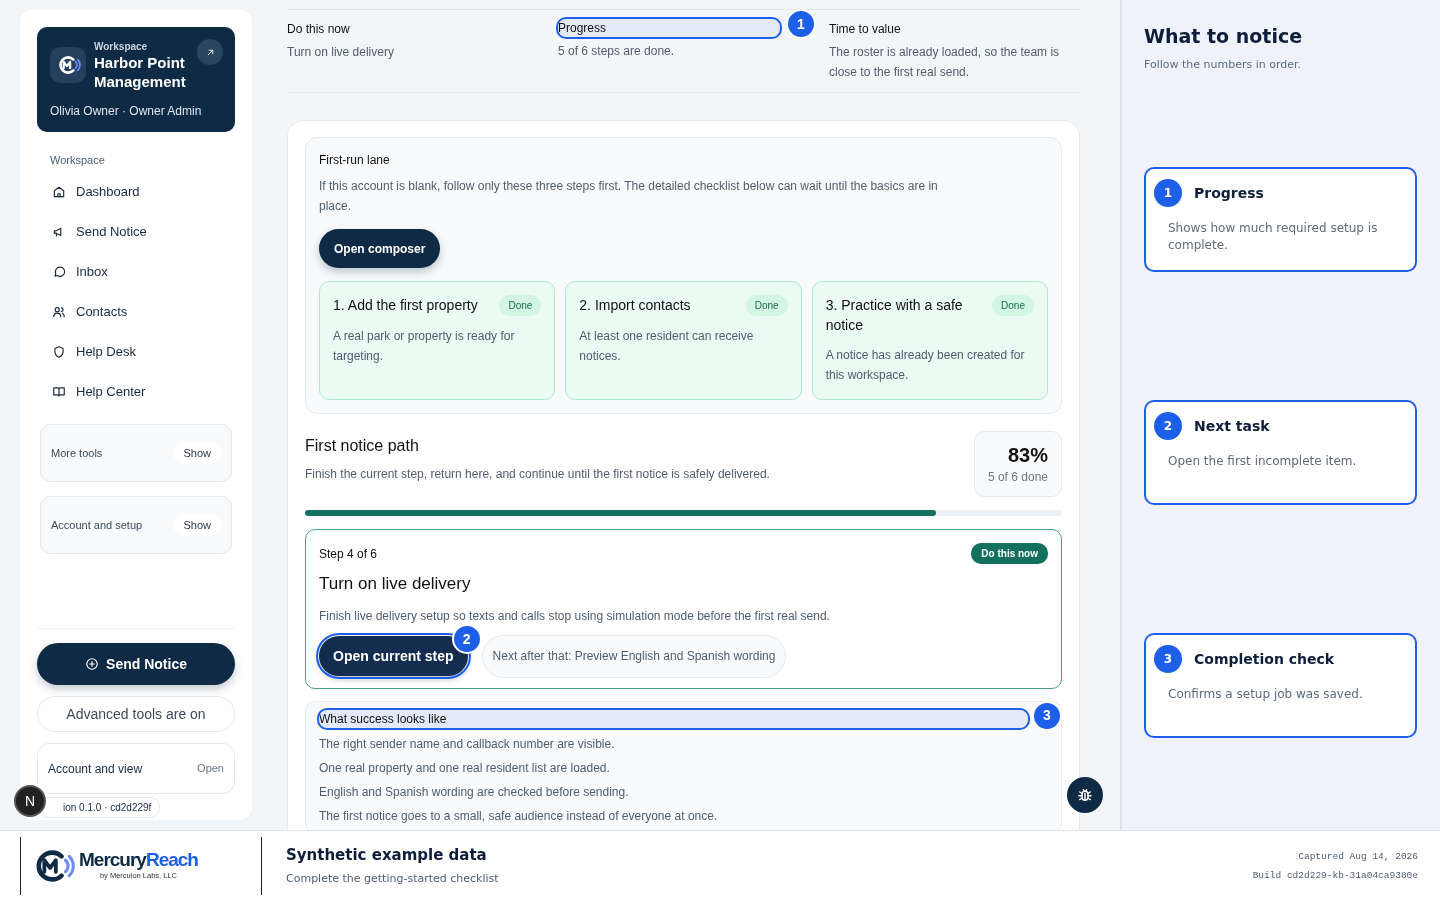 The height and width of the screenshot is (900, 1440). I want to click on step-number: Step 4 of 6, so click(348, 554).